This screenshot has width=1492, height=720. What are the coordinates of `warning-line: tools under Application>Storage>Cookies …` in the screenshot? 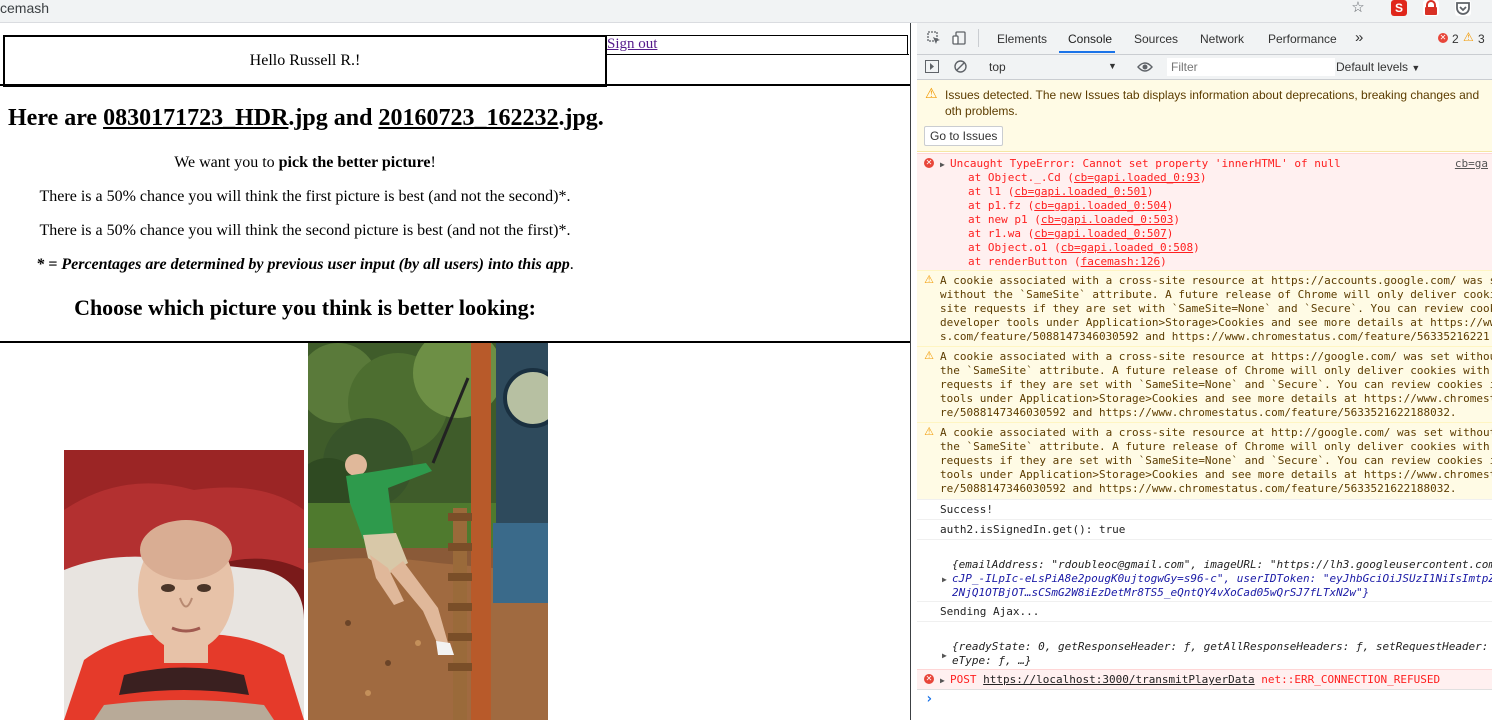 It's located at (1216, 398).